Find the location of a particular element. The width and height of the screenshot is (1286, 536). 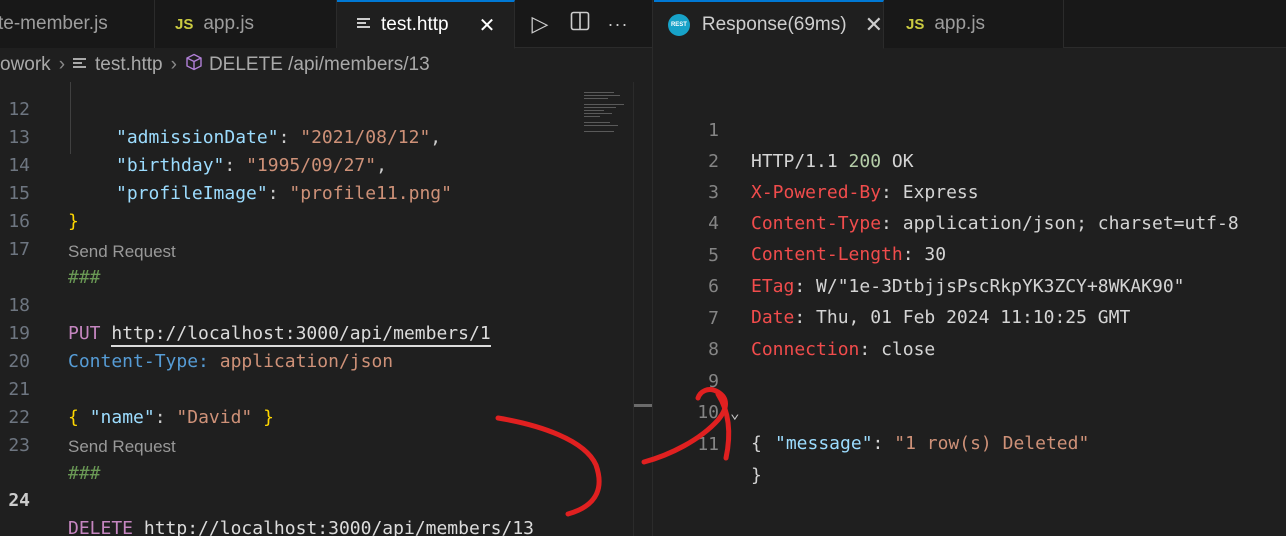

code-line: 16 is located at coordinates (19, 221).